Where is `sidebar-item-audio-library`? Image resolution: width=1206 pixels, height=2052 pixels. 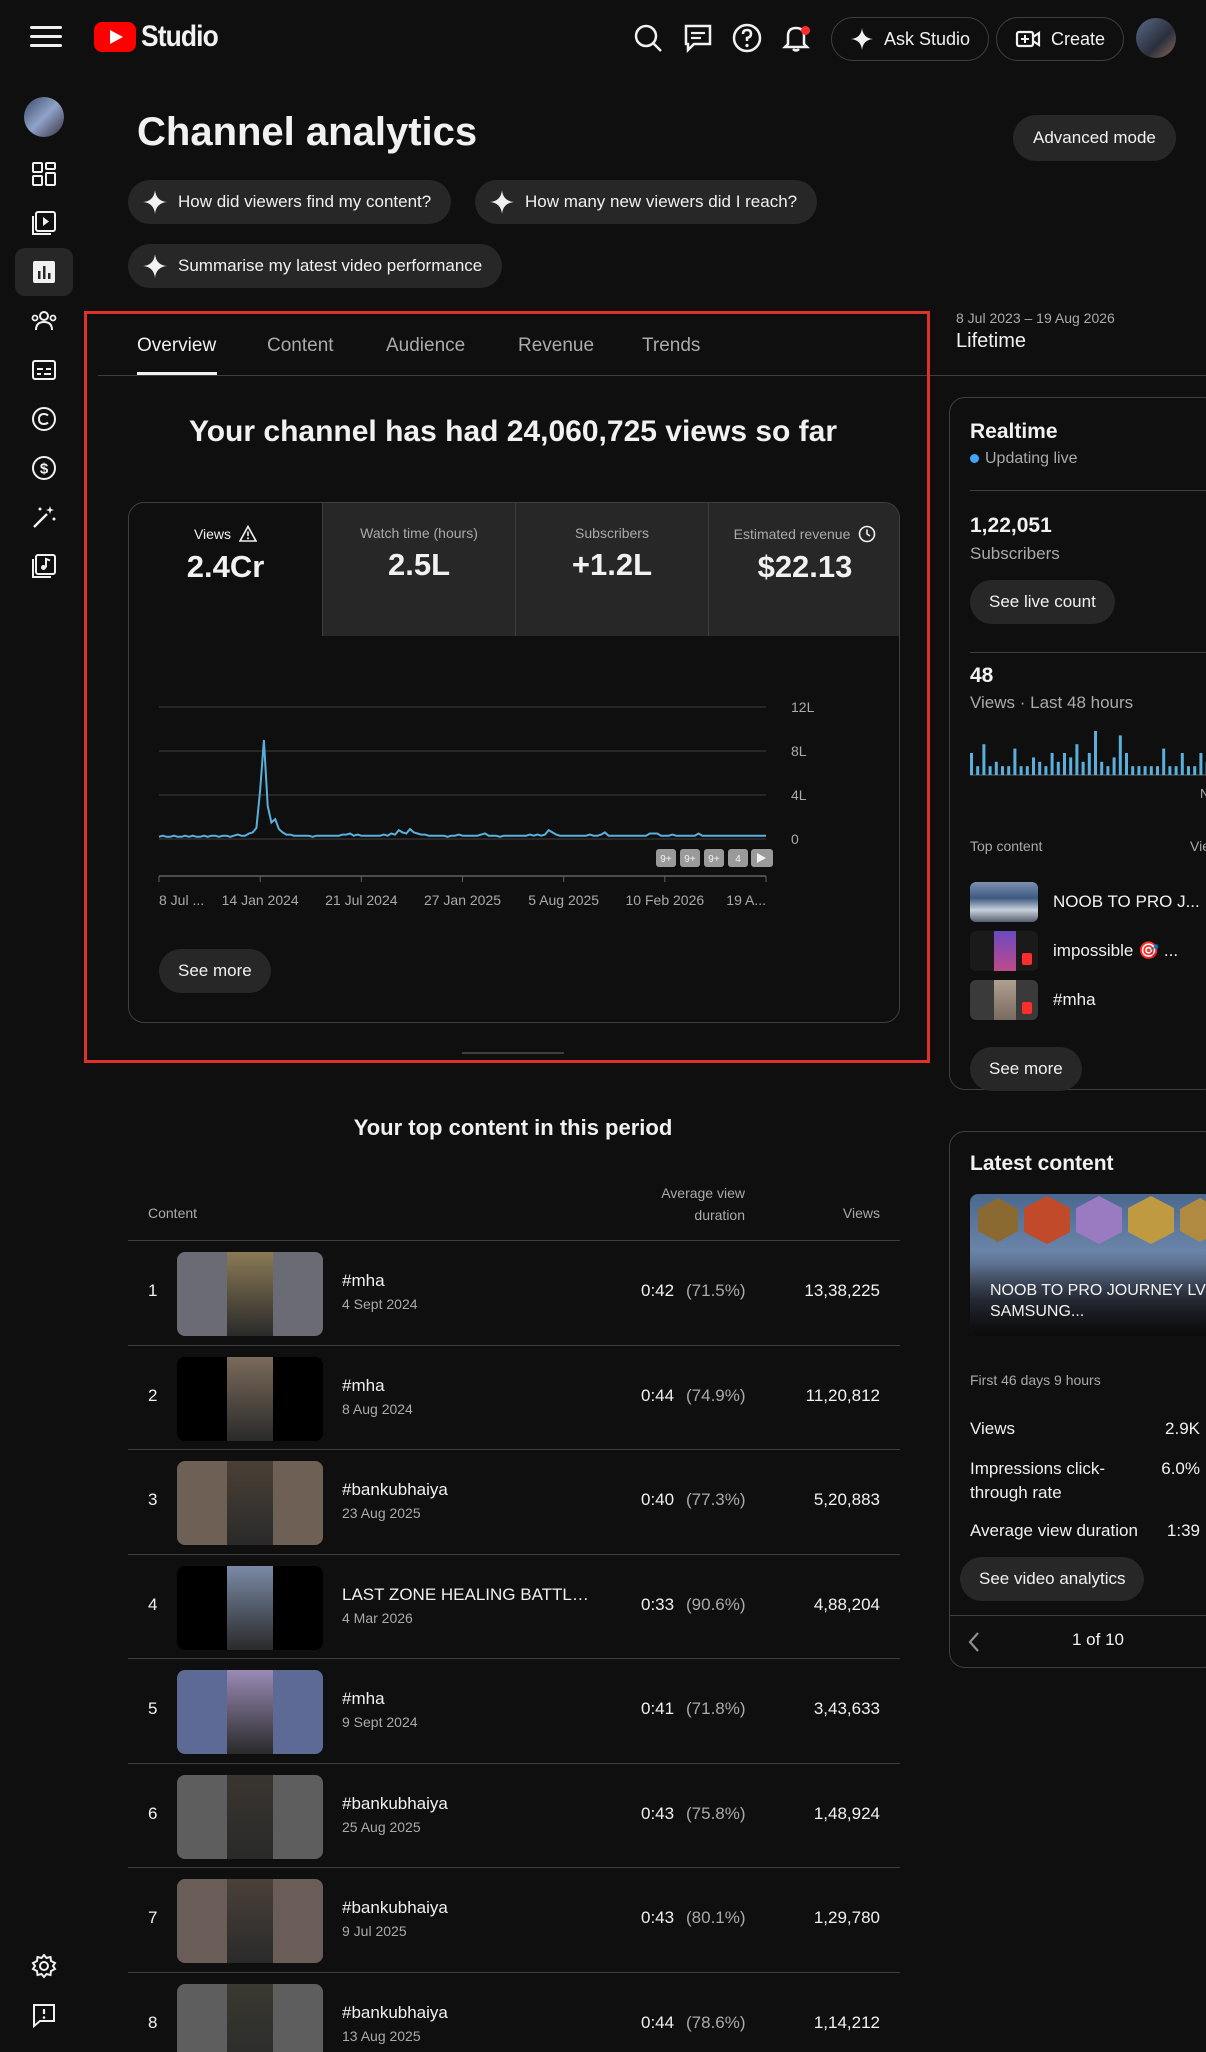
sidebar-item-audio-library is located at coordinates (44, 566).